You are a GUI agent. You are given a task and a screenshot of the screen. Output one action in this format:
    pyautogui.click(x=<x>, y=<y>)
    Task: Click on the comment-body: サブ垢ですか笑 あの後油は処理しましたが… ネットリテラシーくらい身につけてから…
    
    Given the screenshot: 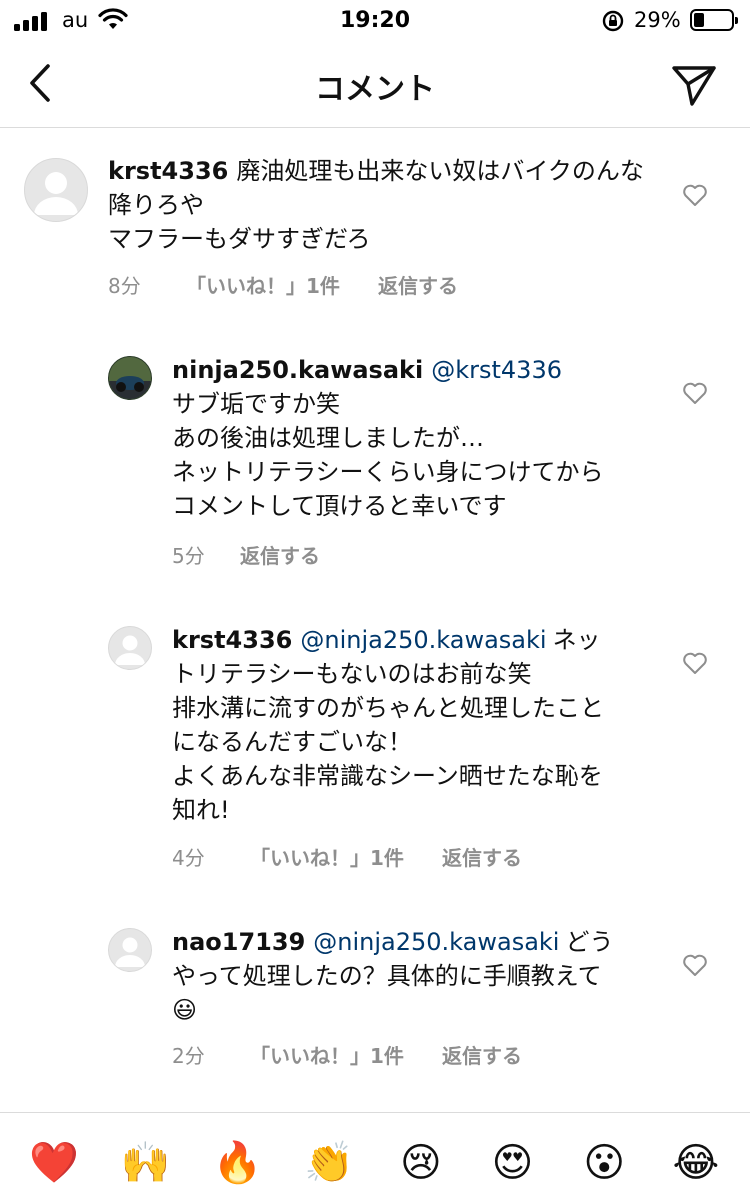 What is the action you would take?
    pyautogui.click(x=388, y=455)
    